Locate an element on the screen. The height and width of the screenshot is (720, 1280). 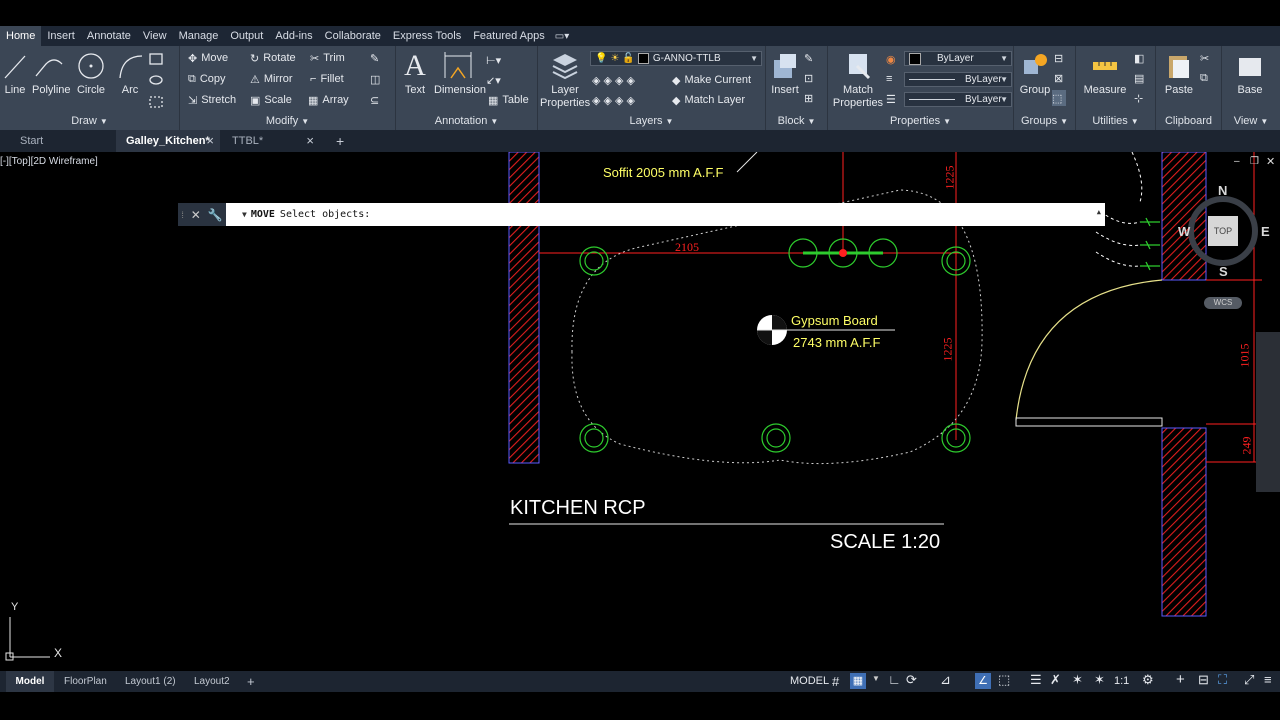
tab-manage: Manage is located at coordinates (199, 36).